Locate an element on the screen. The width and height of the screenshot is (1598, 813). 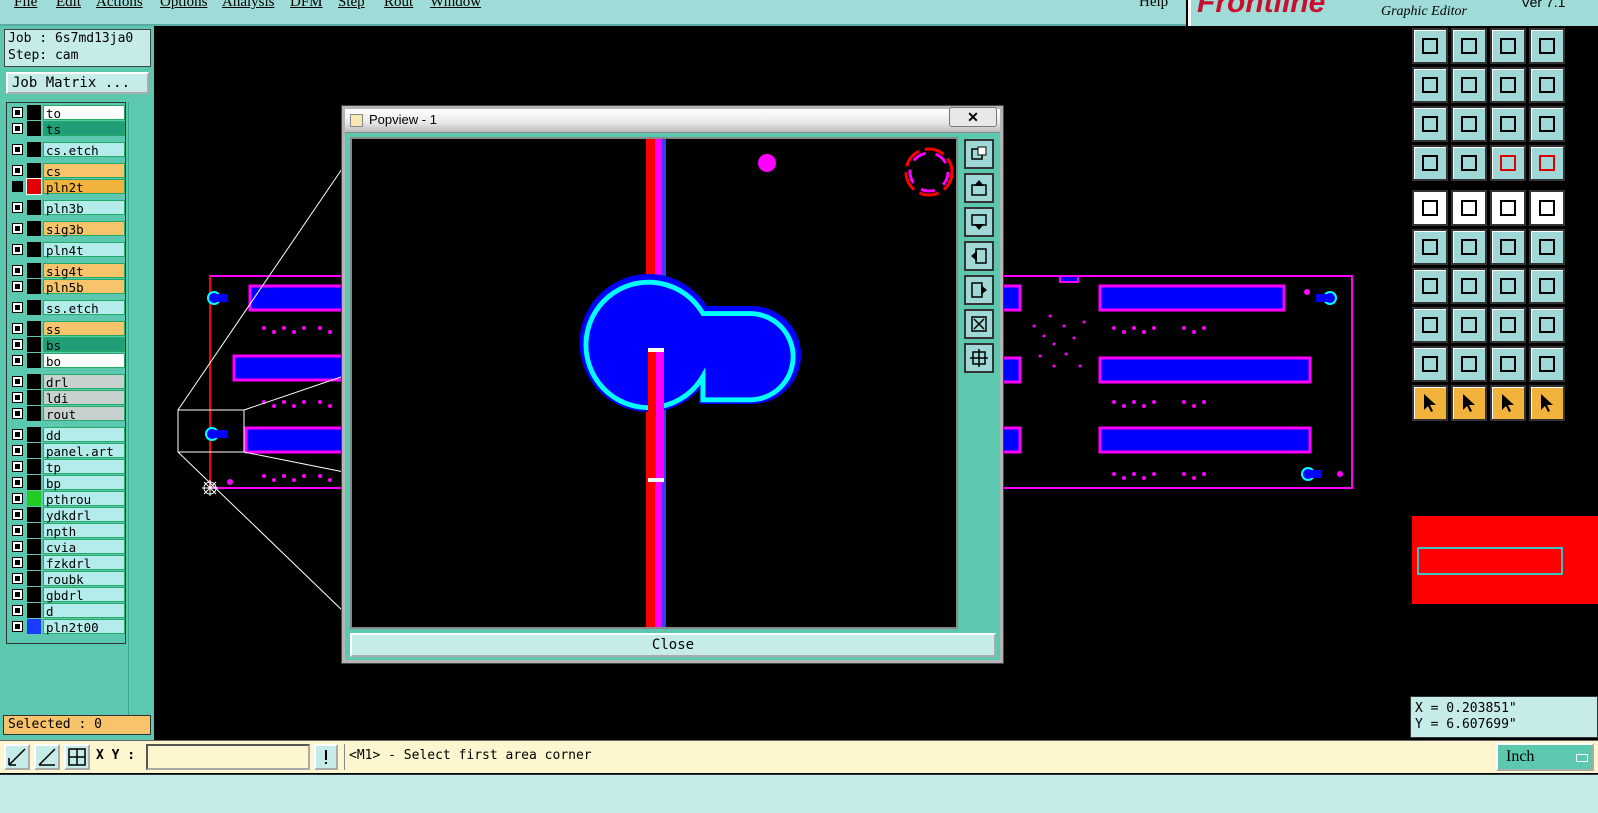
layer-row: npth is located at coordinates (67, 531).